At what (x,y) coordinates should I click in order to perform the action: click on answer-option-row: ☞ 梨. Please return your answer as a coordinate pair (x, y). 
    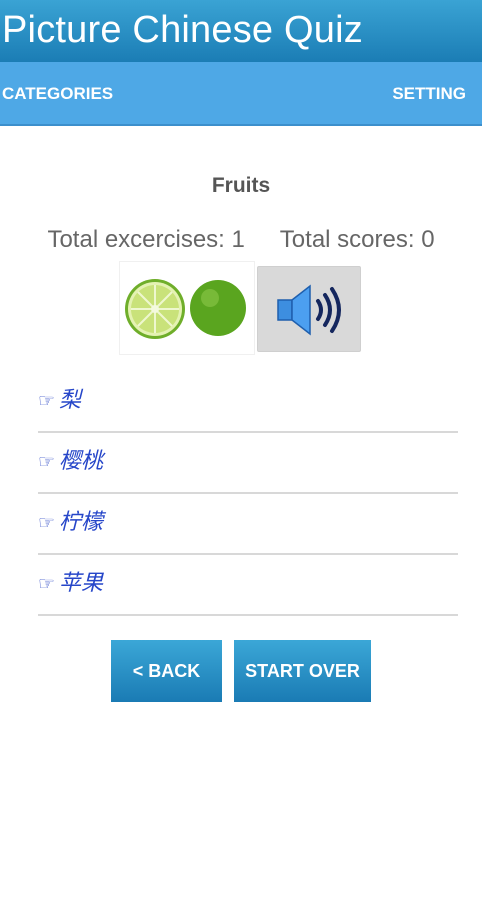
    Looking at the image, I should click on (59, 401).